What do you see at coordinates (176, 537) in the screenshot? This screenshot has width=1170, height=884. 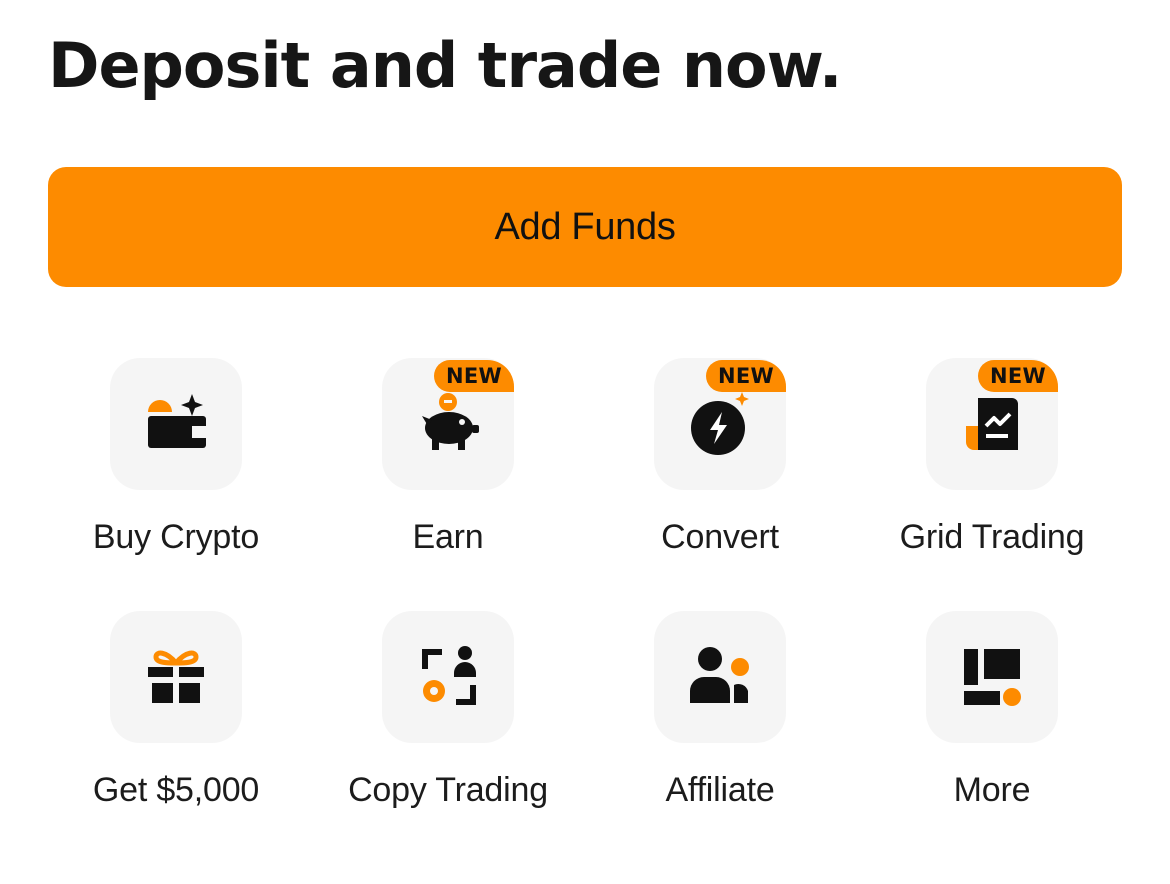 I see `tile-label-buy-crypto: Buy Crypto` at bounding box center [176, 537].